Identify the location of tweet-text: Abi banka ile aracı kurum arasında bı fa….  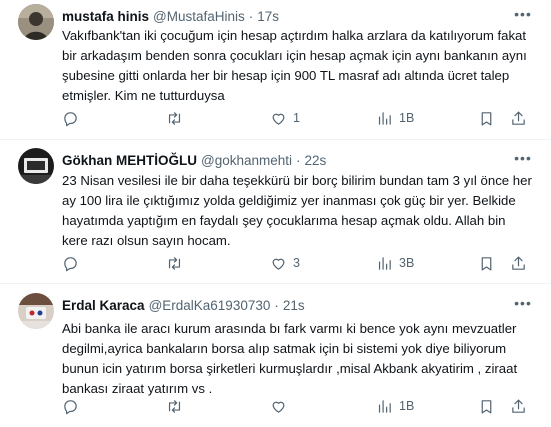
(290, 358).